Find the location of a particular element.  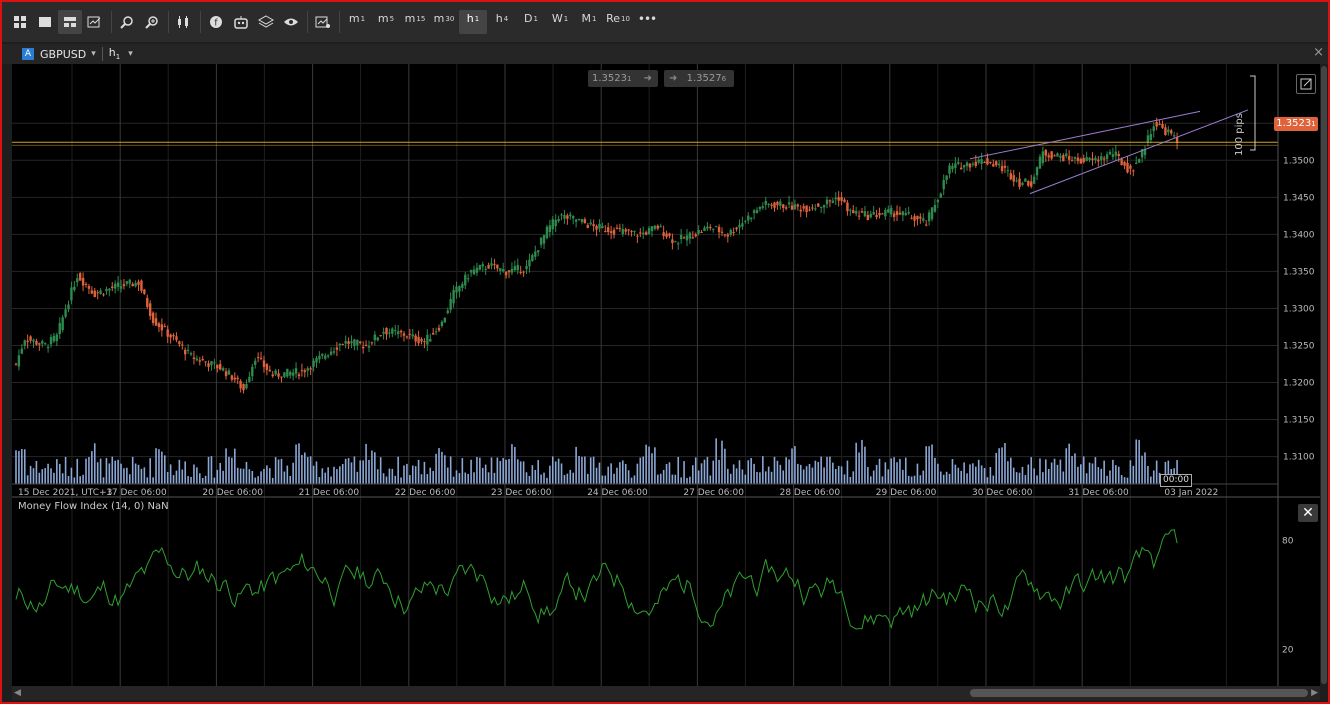

multi-chart-icon is located at coordinates (70, 22).